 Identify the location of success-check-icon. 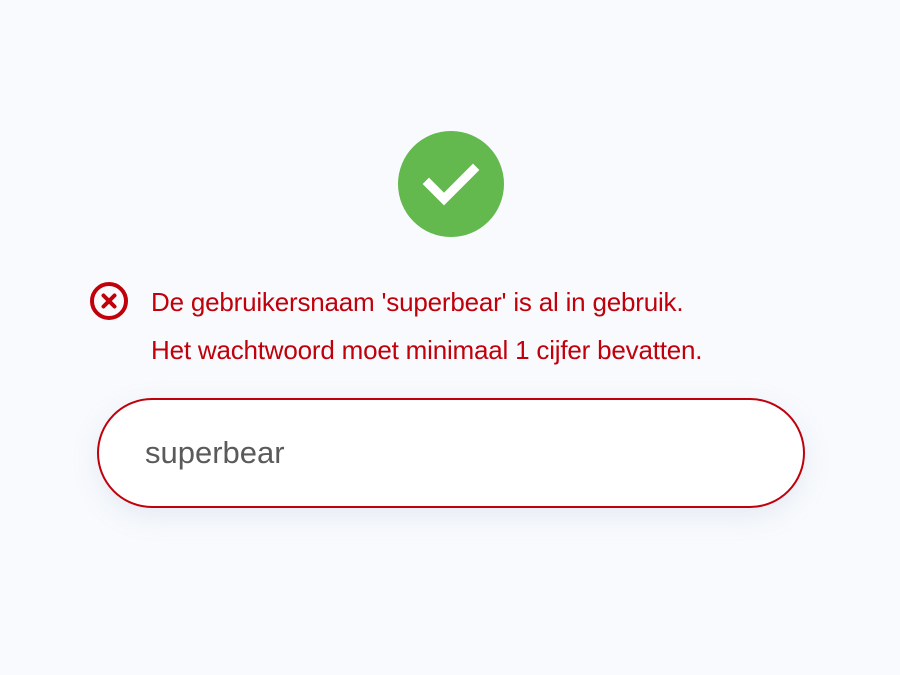
(451, 184).